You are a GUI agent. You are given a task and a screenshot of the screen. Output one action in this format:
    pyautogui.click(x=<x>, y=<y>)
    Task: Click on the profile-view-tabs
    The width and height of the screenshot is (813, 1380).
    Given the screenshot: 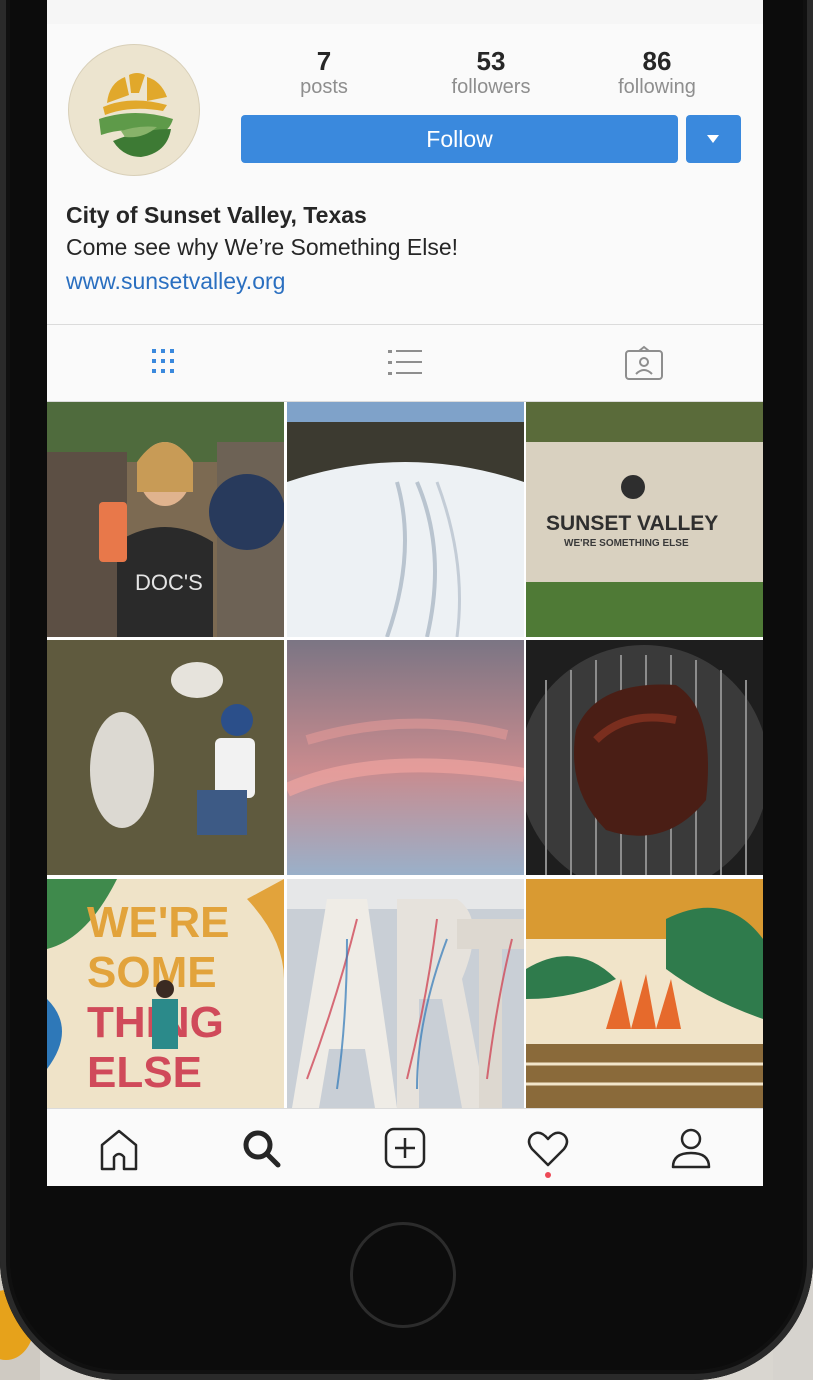 What is the action you would take?
    pyautogui.click(x=405, y=363)
    